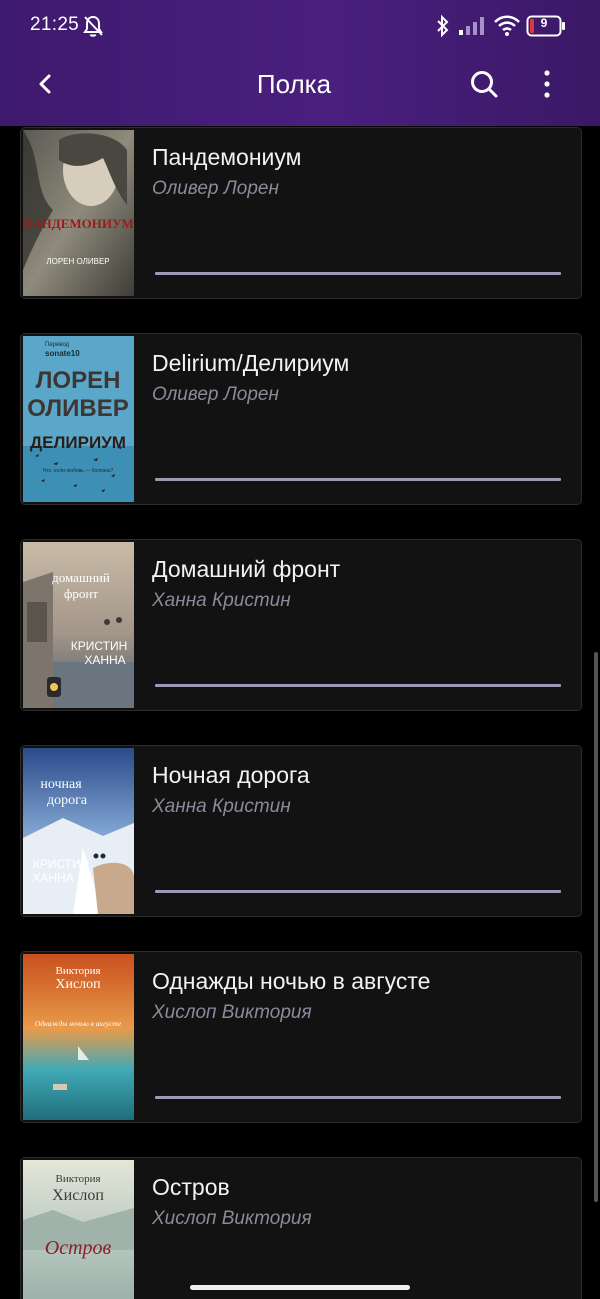 The height and width of the screenshot is (1299, 600). Describe the element at coordinates (62, 353) in the screenshot. I see `cover-label: sonate10` at that location.